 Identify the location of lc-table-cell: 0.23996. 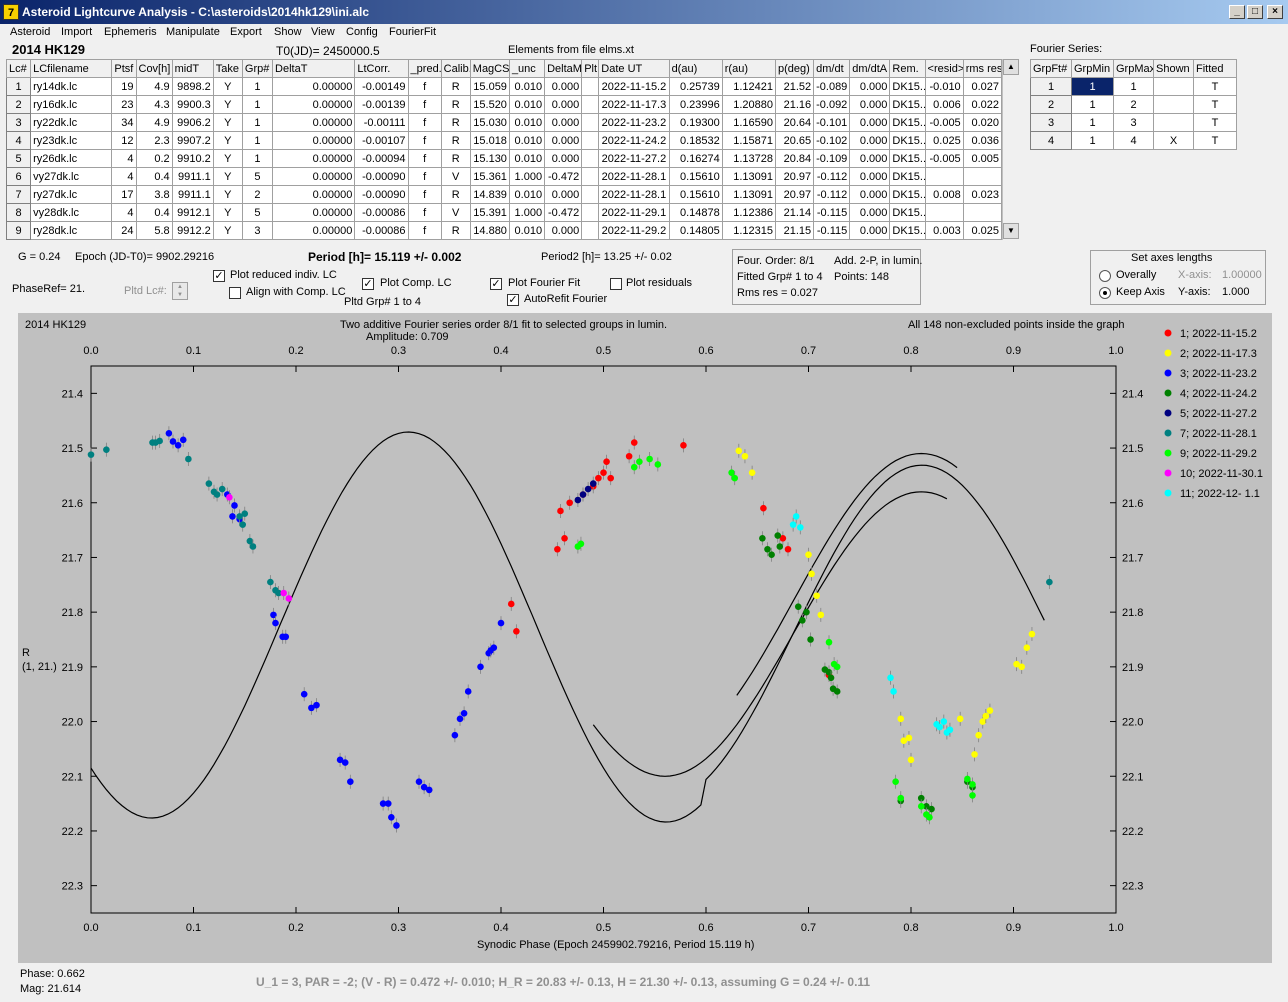
(695, 104).